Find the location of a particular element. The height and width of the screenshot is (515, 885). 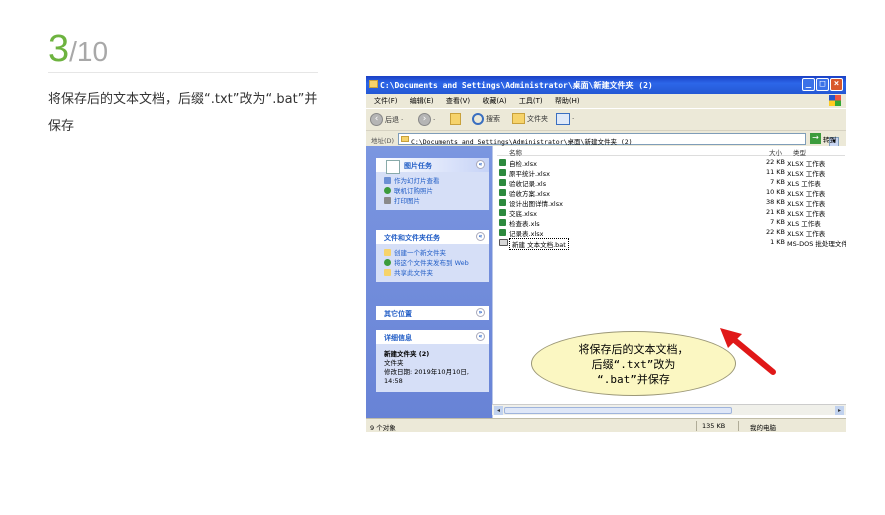

file-row: 自检.xlsx 22 KB XLSX 工作表 is located at coordinates (671, 163).